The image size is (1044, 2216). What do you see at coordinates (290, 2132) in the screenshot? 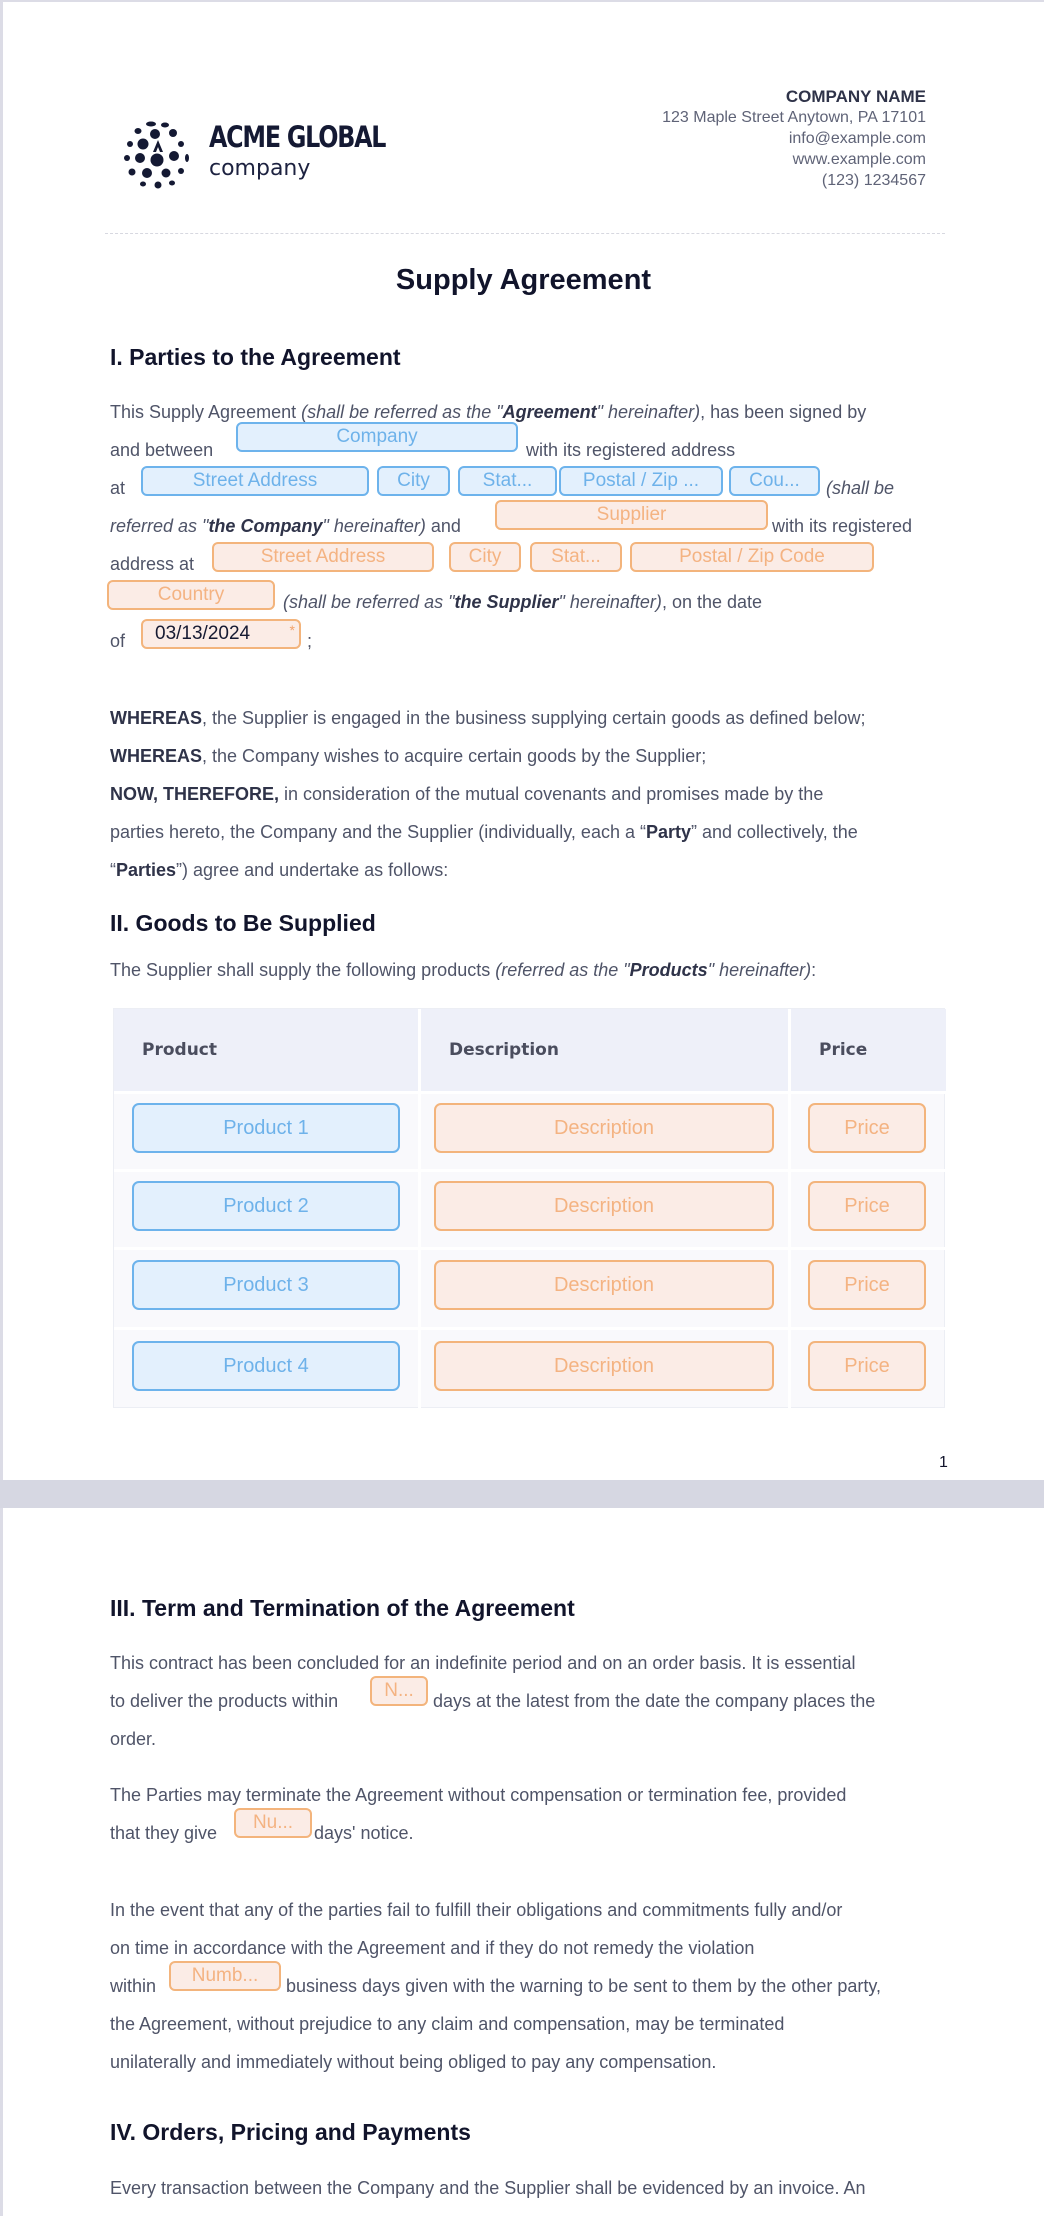
I see `section-heading-orders: IV. Orders, Pricing and Payments` at bounding box center [290, 2132].